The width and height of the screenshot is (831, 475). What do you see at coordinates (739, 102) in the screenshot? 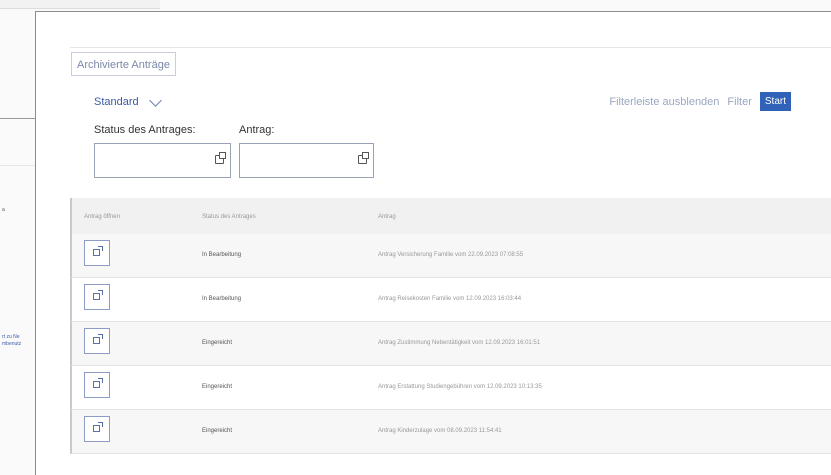
I see `filter-link: Filter` at bounding box center [739, 102].